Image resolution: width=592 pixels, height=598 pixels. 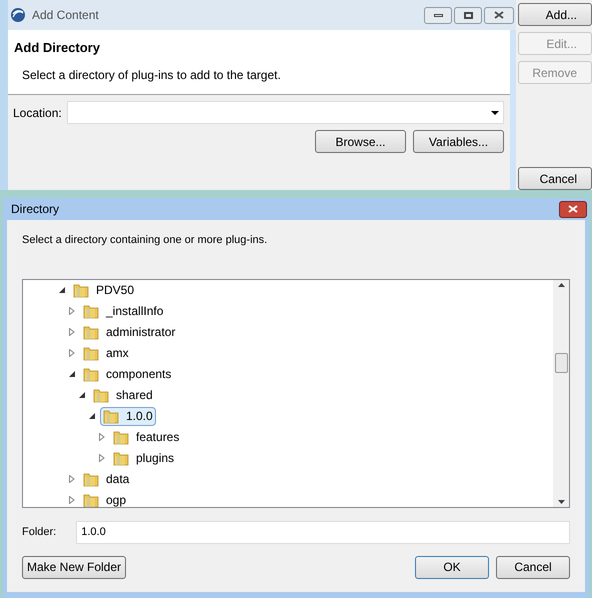 What do you see at coordinates (123, 311) in the screenshot?
I see `tree-item: _installInfo` at bounding box center [123, 311].